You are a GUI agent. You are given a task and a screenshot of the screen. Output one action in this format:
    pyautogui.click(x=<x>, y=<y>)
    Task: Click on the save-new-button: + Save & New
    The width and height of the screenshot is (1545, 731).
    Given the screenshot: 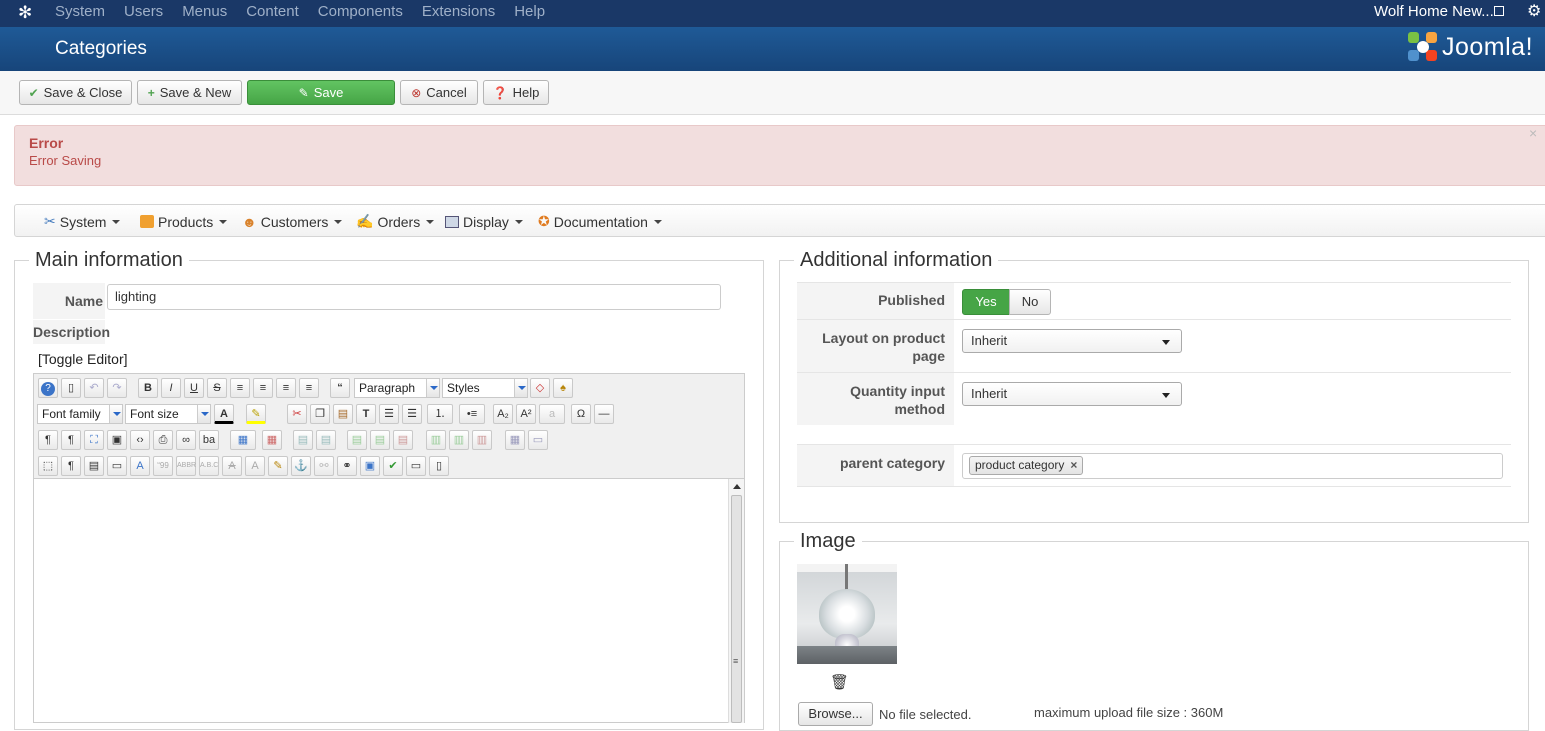 What is the action you would take?
    pyautogui.click(x=189, y=92)
    